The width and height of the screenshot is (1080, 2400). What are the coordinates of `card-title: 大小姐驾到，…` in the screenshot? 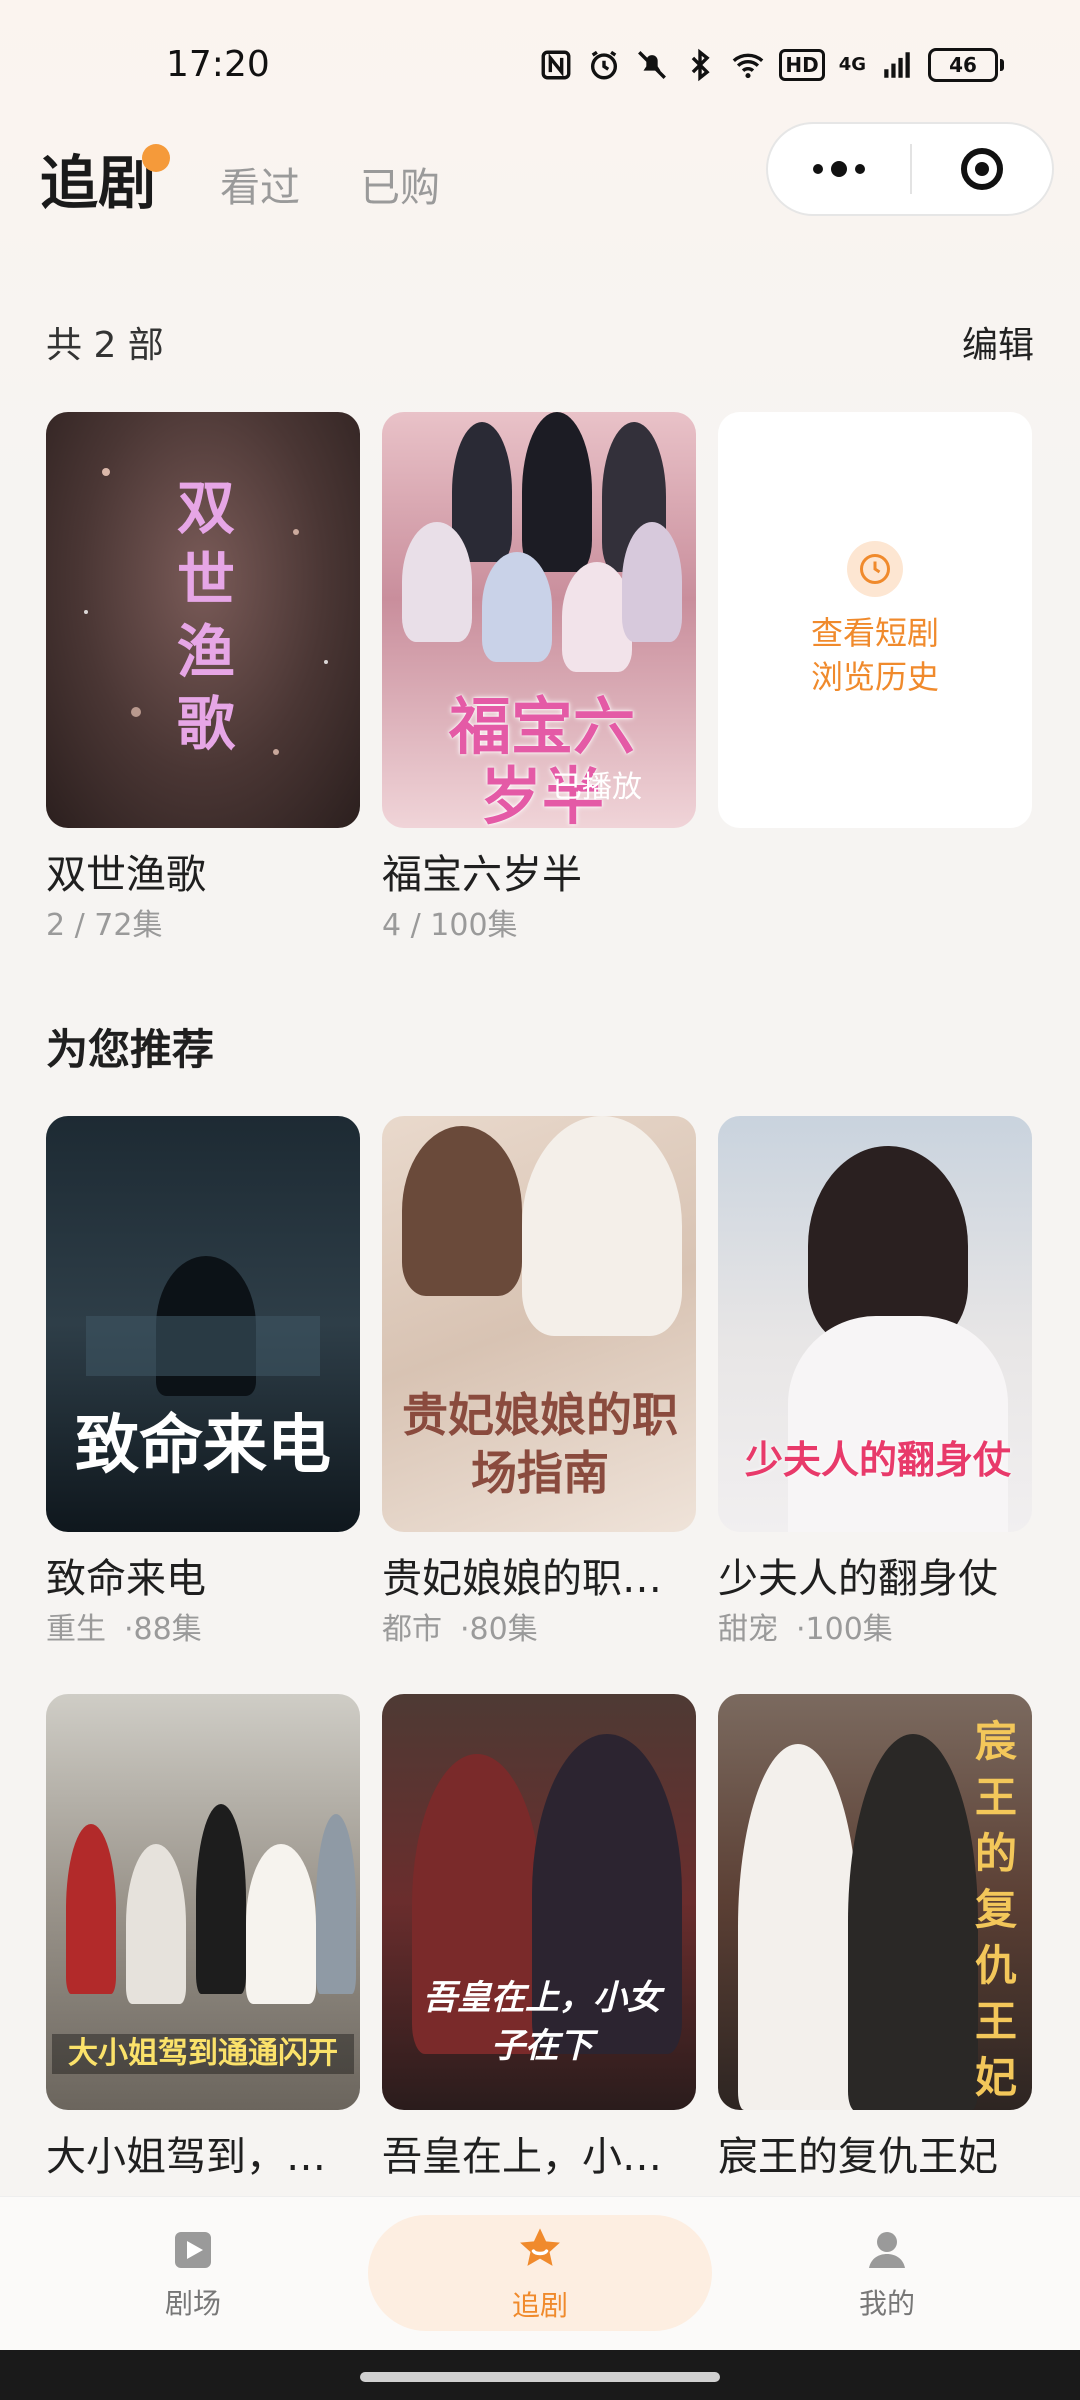 It's located at (186, 2157).